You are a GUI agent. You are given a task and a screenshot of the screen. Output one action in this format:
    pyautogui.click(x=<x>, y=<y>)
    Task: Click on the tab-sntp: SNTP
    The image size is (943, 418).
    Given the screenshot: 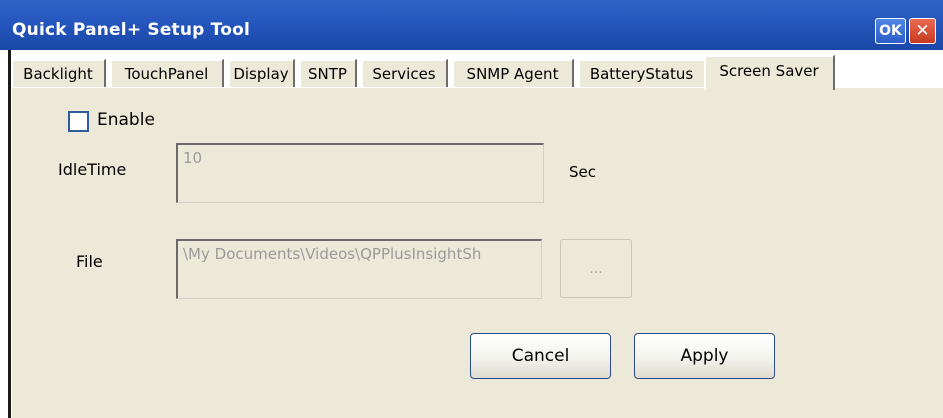 What is the action you would take?
    pyautogui.click(x=328, y=73)
    